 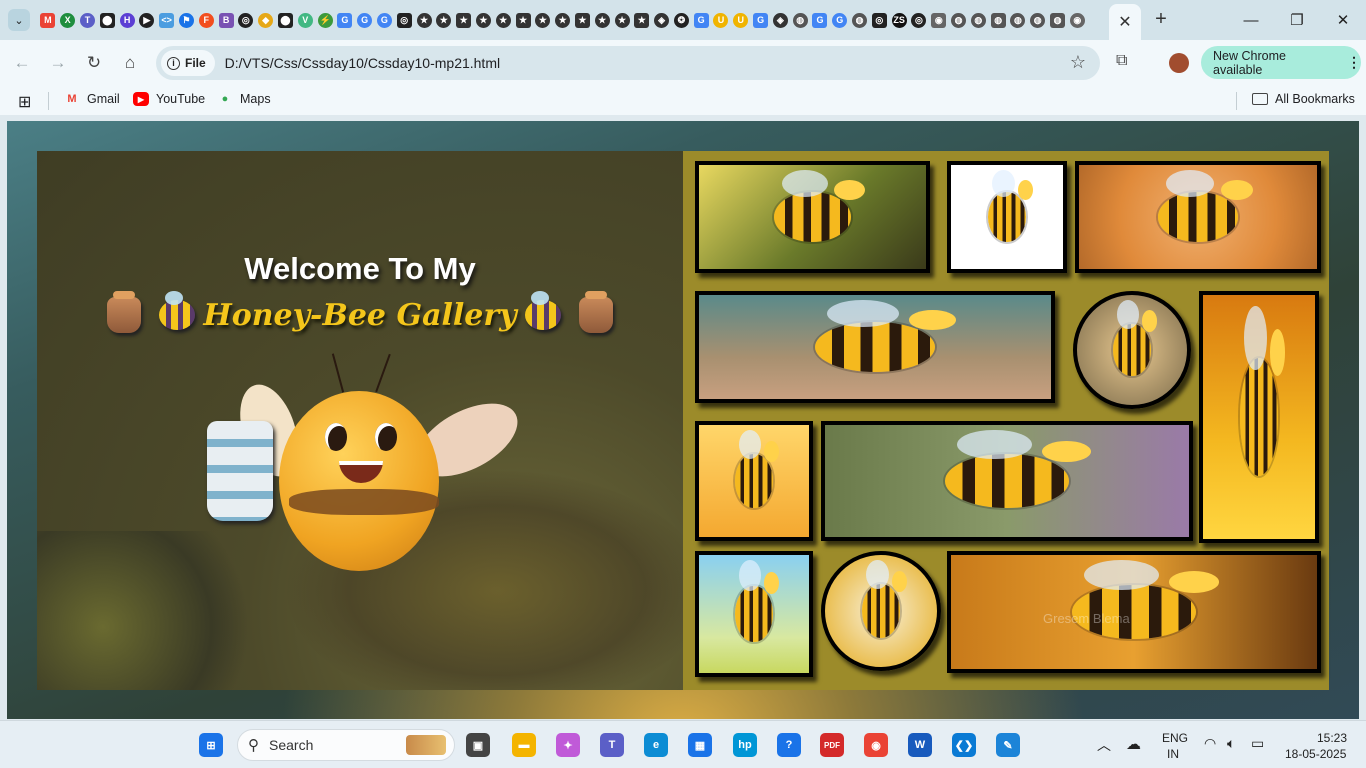 I want to click on gallery-image-bee-flying-forest, so click(x=812, y=217).